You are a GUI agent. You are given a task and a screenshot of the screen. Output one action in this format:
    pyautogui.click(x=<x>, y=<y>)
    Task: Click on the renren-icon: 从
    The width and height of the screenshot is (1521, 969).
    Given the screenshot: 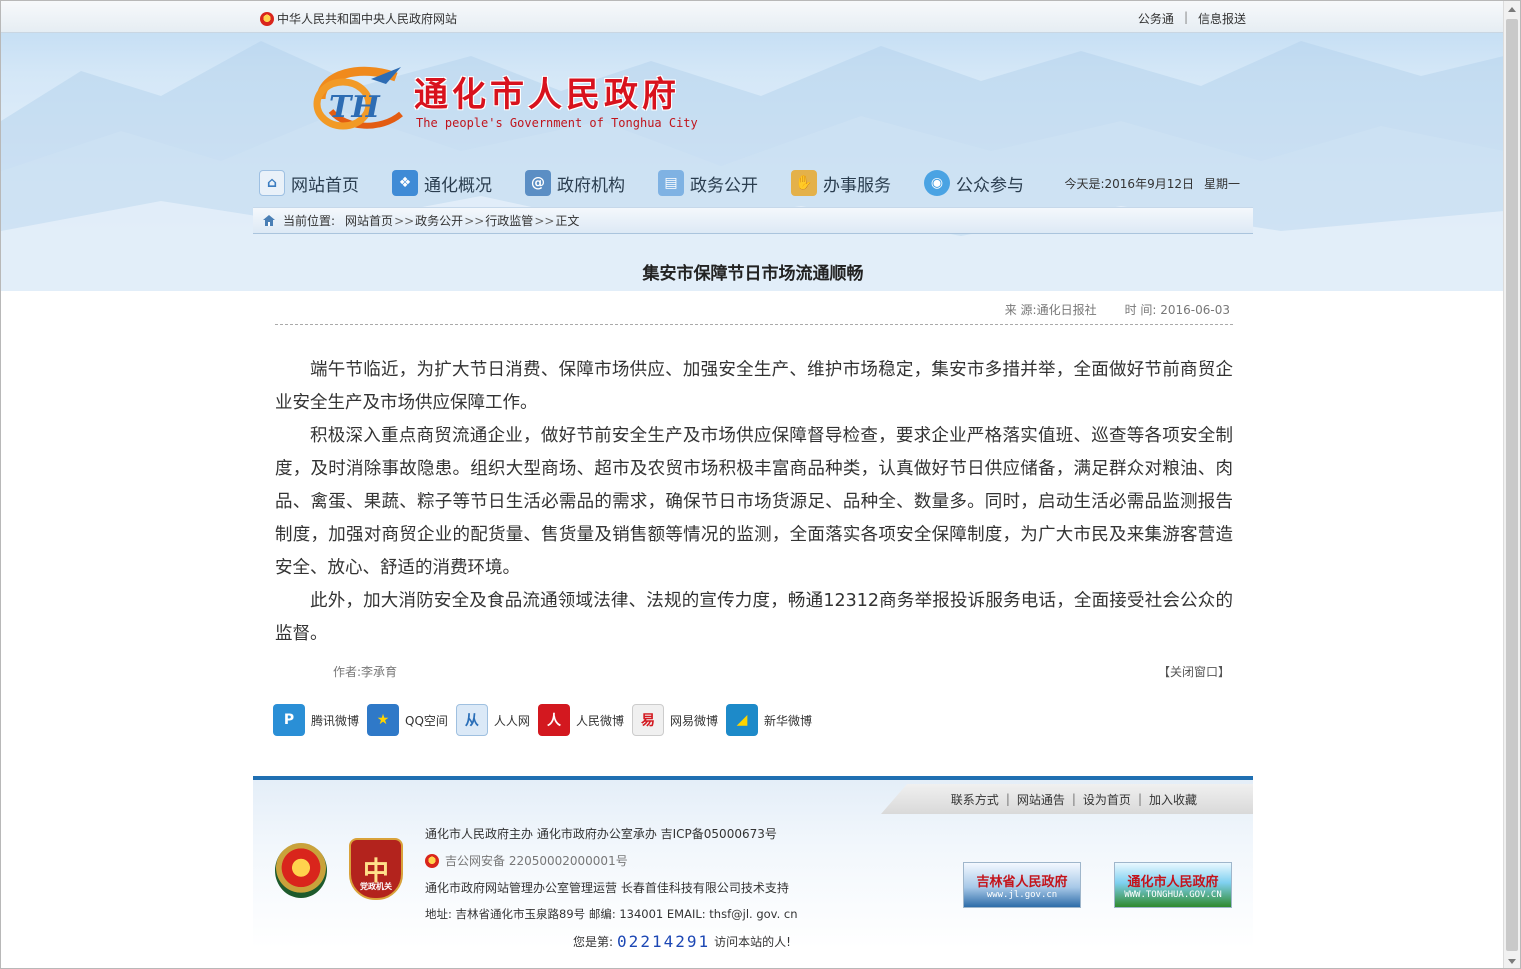 What is the action you would take?
    pyautogui.click(x=471, y=720)
    